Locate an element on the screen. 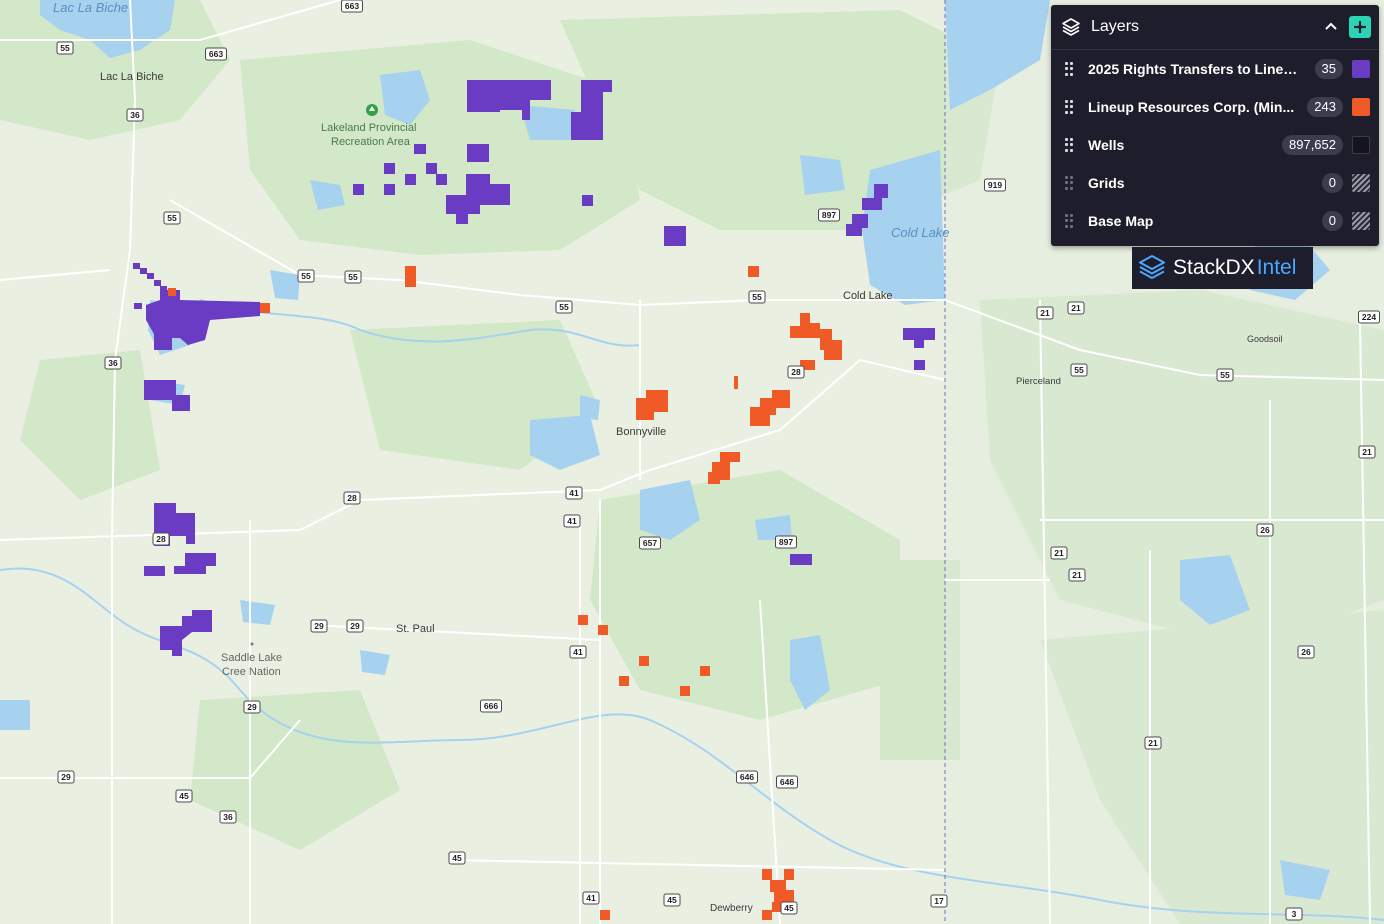 The image size is (1384, 924). highway-number: 17 is located at coordinates (939, 901).